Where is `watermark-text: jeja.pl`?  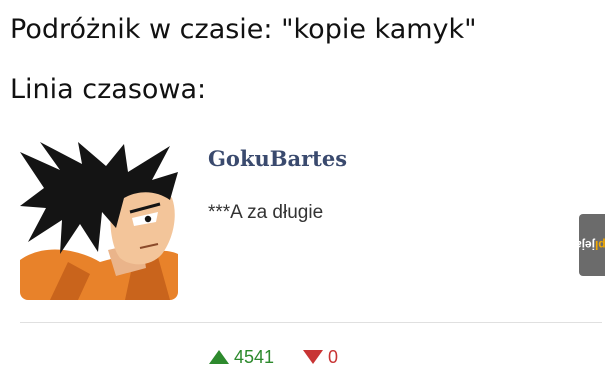 watermark-text: jeja.pl is located at coordinates (590, 245).